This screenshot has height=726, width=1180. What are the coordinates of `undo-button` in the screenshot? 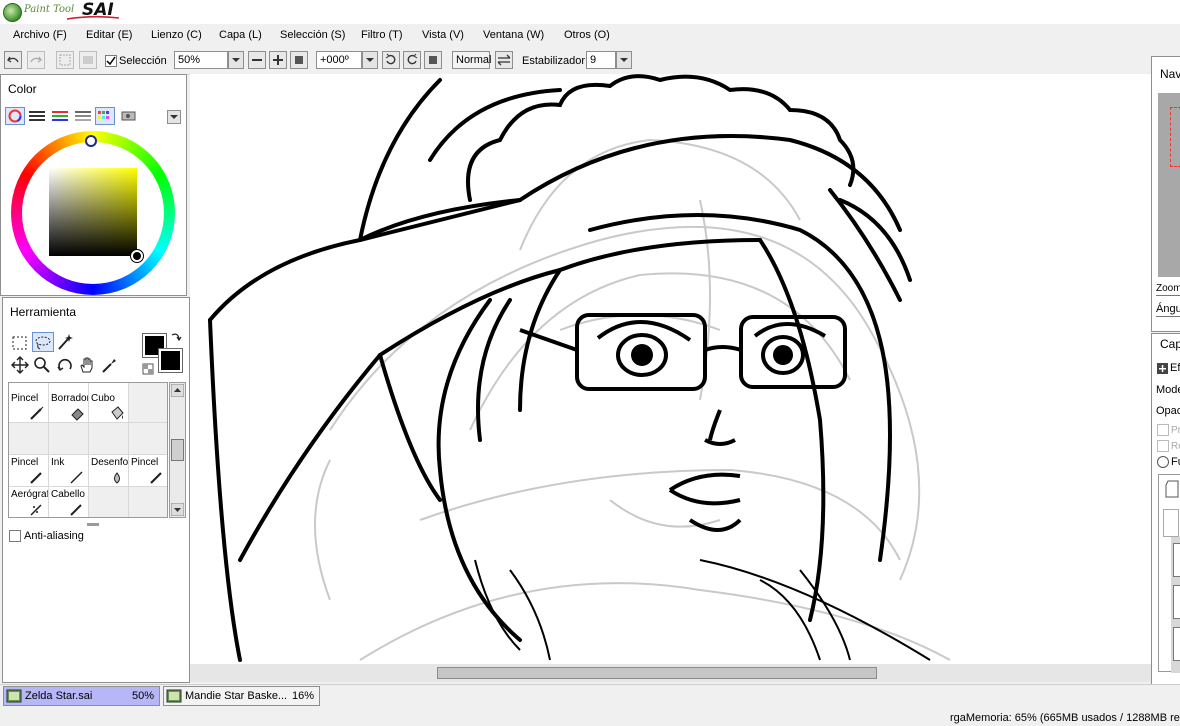 It's located at (13, 60).